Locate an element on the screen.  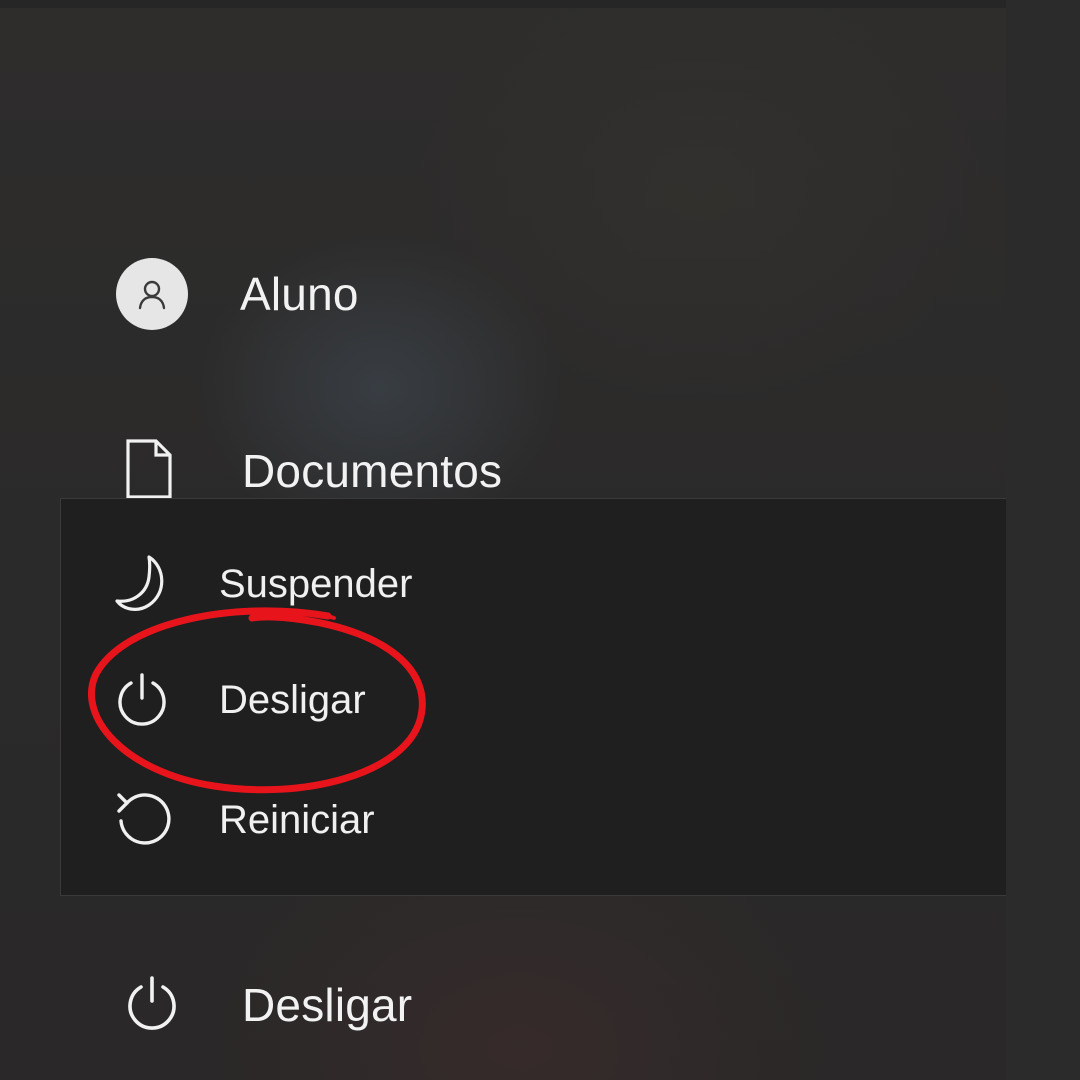
restart-label: Reiniciar is located at coordinates (297, 819).